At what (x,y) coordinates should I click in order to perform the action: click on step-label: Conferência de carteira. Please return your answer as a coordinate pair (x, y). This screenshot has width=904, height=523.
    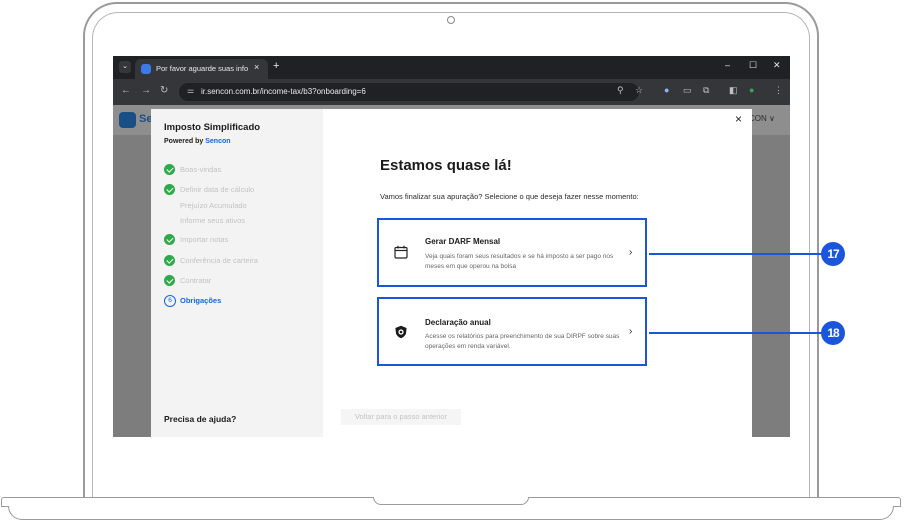
    Looking at the image, I should click on (219, 260).